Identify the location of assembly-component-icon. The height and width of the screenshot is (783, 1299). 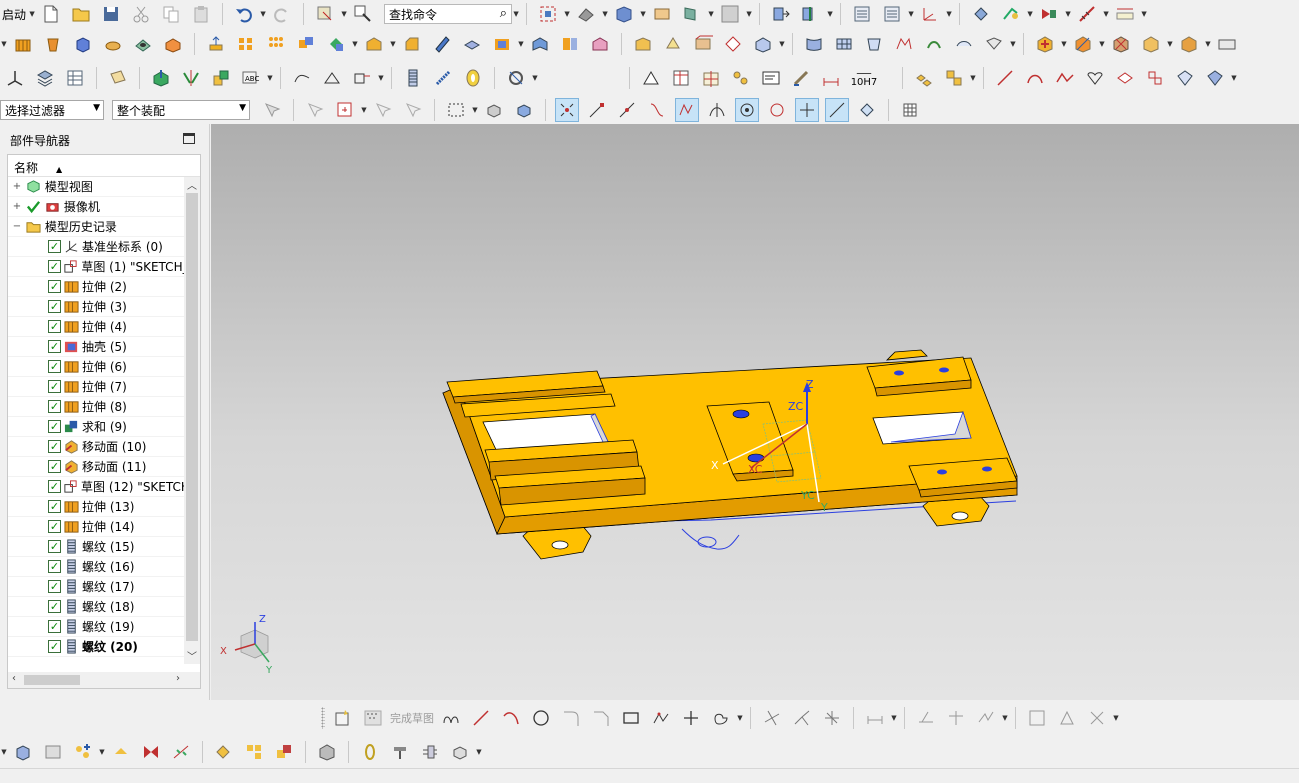
(1045, 44).